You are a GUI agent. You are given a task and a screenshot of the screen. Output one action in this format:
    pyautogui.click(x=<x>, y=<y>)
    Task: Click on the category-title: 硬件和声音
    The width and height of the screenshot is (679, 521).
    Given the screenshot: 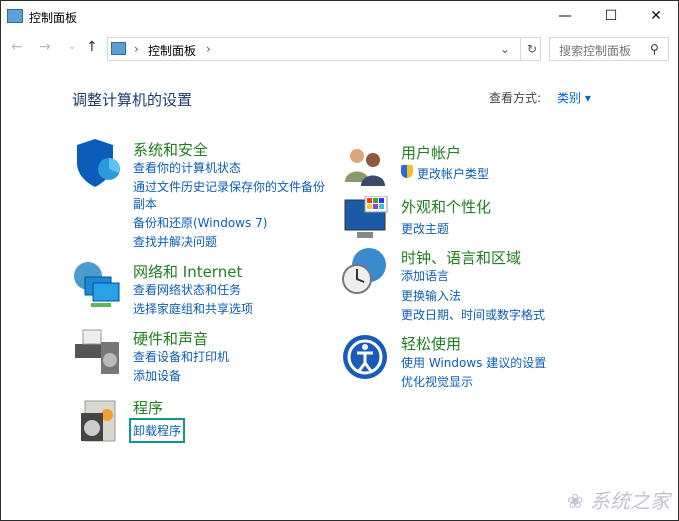 What is the action you would take?
    pyautogui.click(x=170, y=338)
    